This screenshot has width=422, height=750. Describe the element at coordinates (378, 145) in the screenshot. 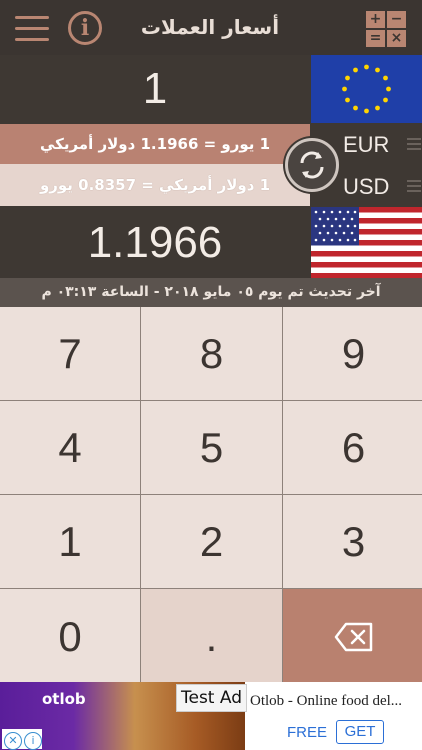

I see `from-currency-code: EUR` at that location.